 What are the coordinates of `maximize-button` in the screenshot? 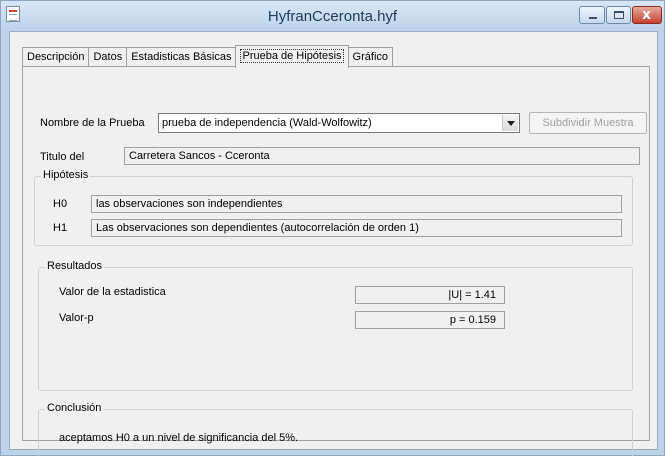 It's located at (618, 15).